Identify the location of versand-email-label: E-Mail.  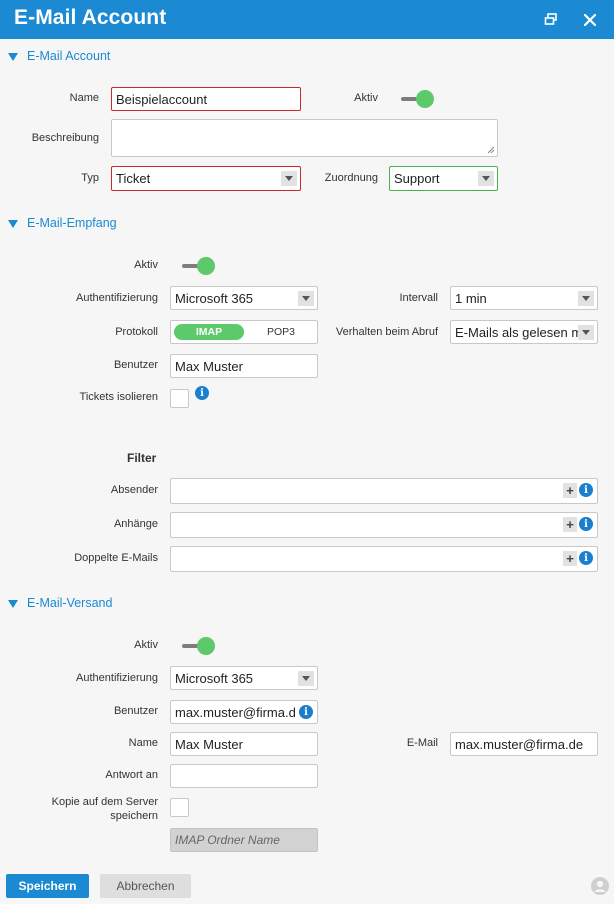
(422, 743).